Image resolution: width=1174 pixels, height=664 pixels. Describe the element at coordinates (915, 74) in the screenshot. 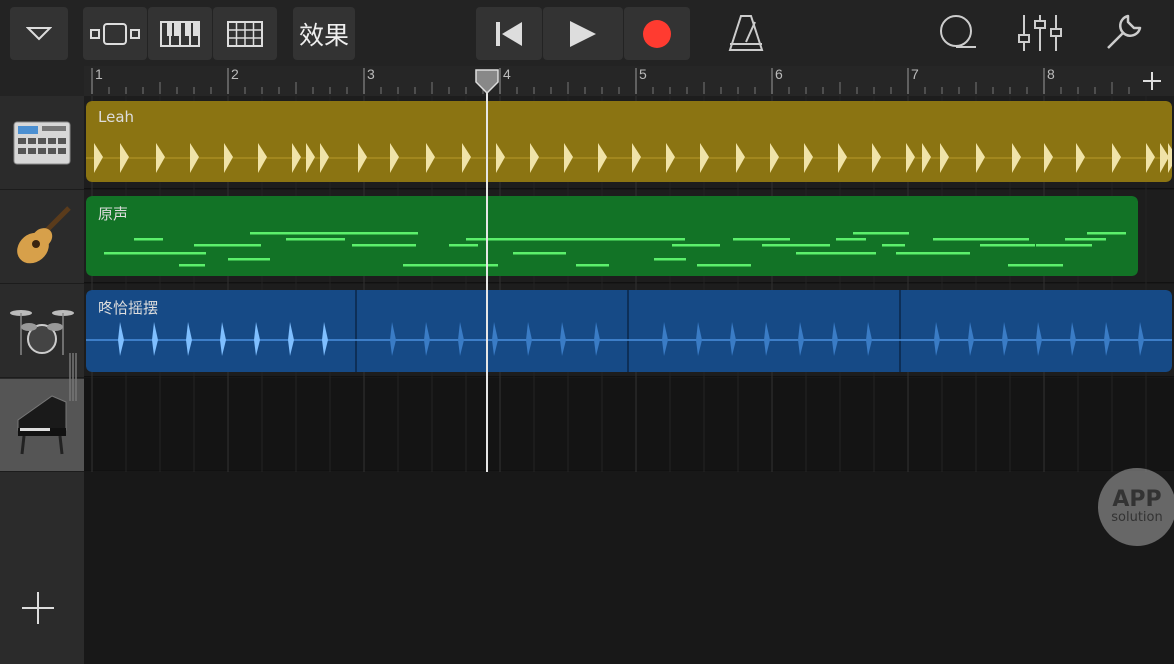

I see `ruler-bar-number: 7` at that location.